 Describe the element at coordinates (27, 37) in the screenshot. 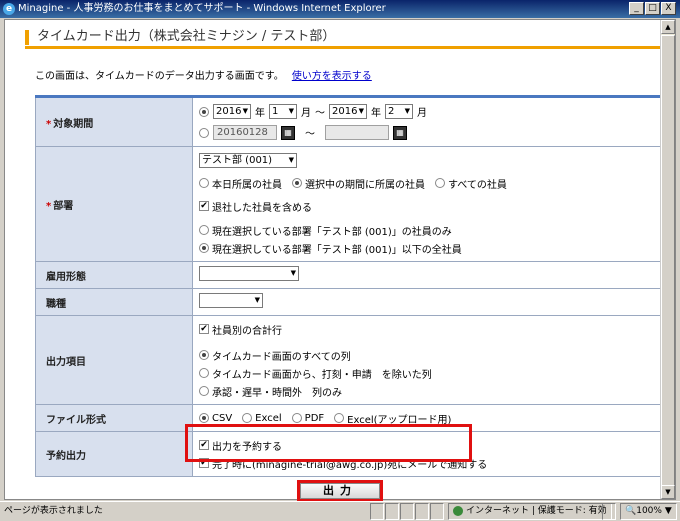

I see `heading-accent` at that location.